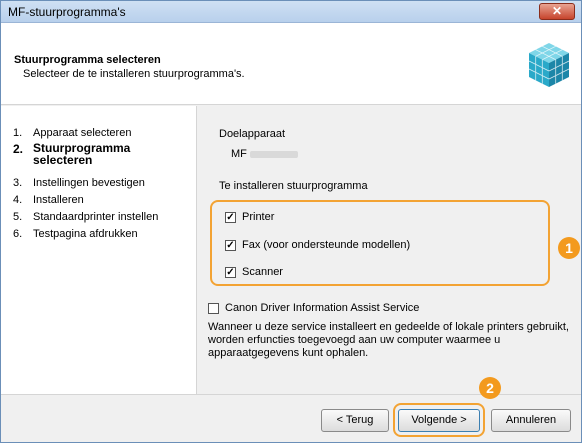 This screenshot has width=582, height=443. What do you see at coordinates (252, 134) in the screenshot?
I see `device-heading: Doelapparaat` at bounding box center [252, 134].